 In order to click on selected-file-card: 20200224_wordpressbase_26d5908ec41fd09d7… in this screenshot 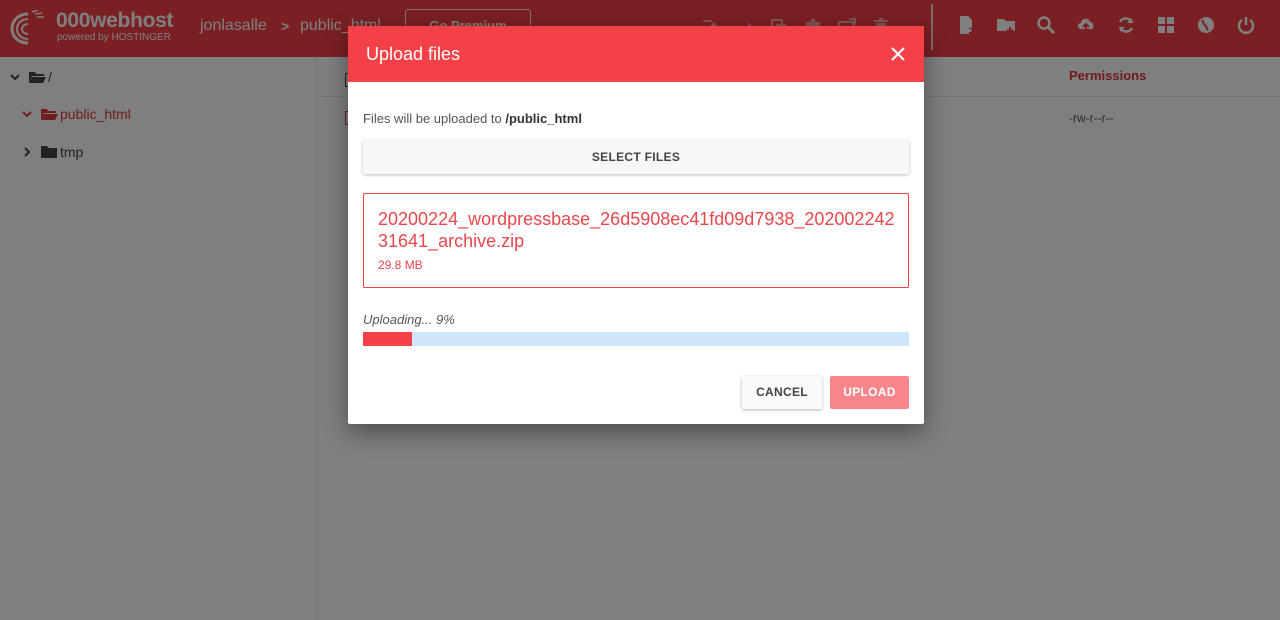, I will do `click(636, 240)`.